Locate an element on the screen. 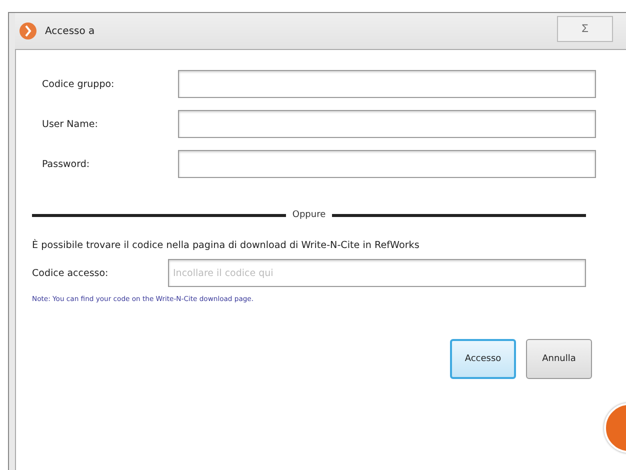  close-button: Σ is located at coordinates (585, 29).